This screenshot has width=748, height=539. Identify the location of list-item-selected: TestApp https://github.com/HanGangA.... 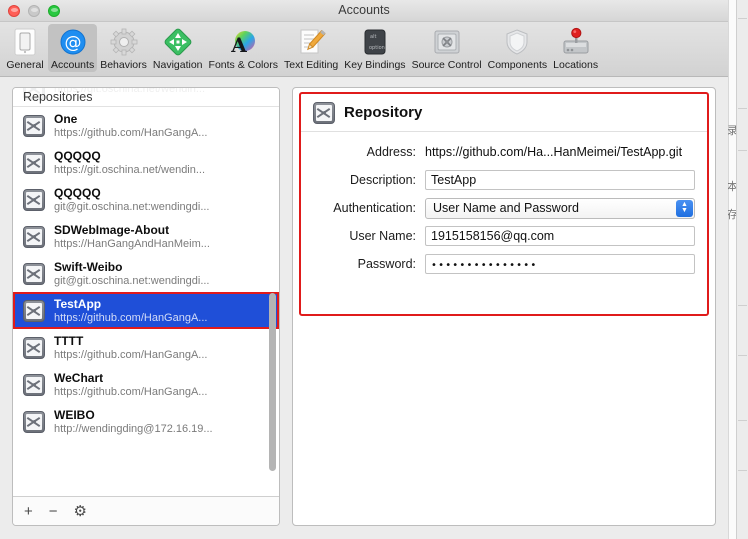
(146, 310).